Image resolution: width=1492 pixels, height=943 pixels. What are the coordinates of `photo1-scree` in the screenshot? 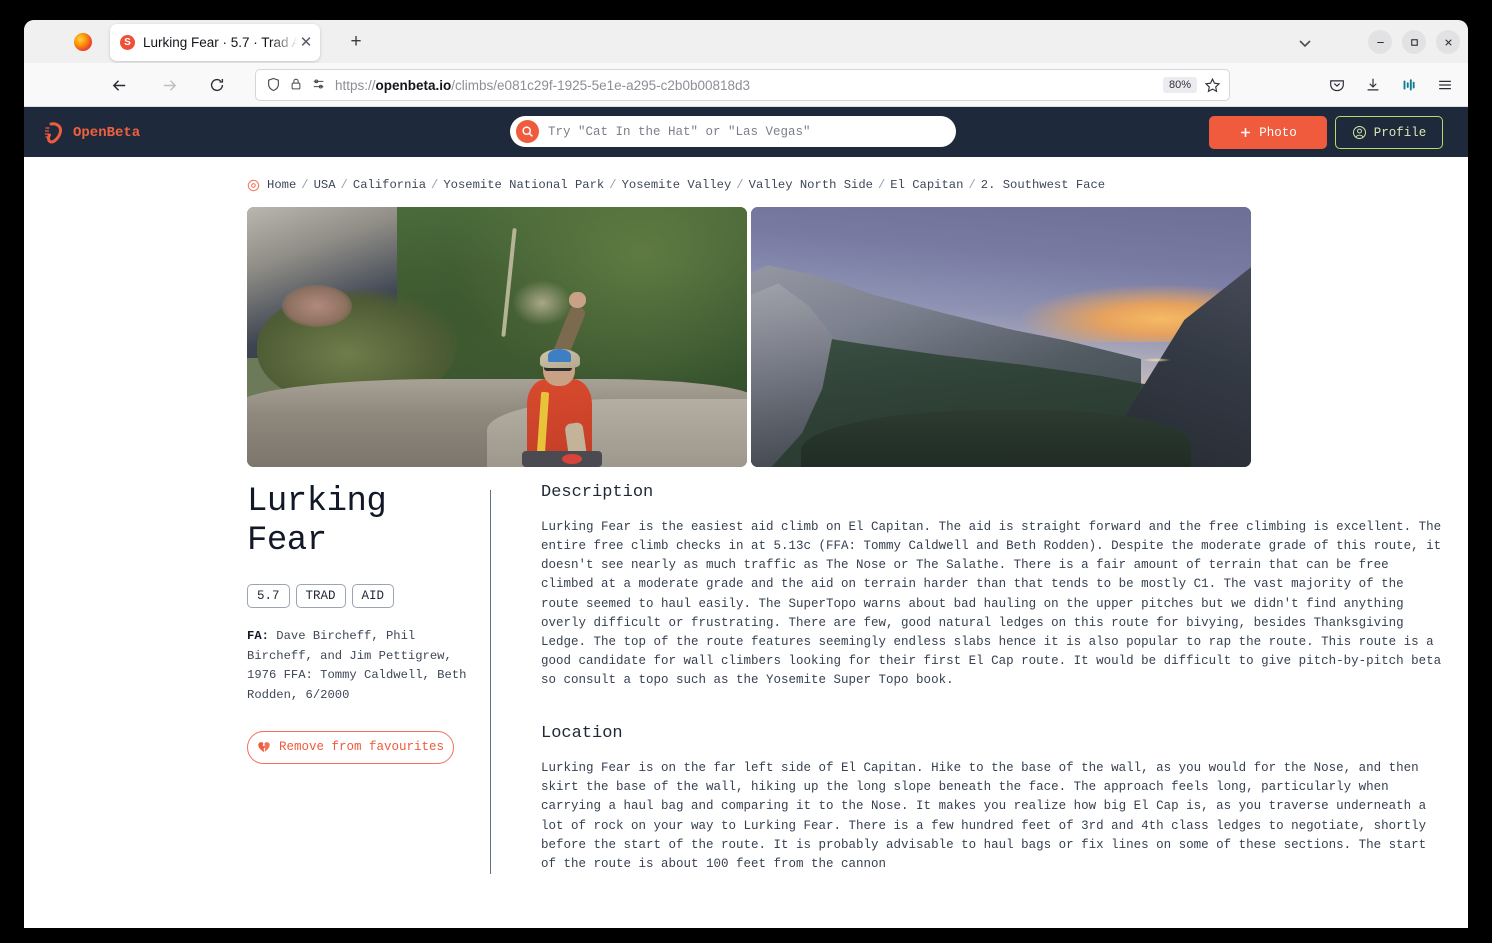 It's located at (542, 302).